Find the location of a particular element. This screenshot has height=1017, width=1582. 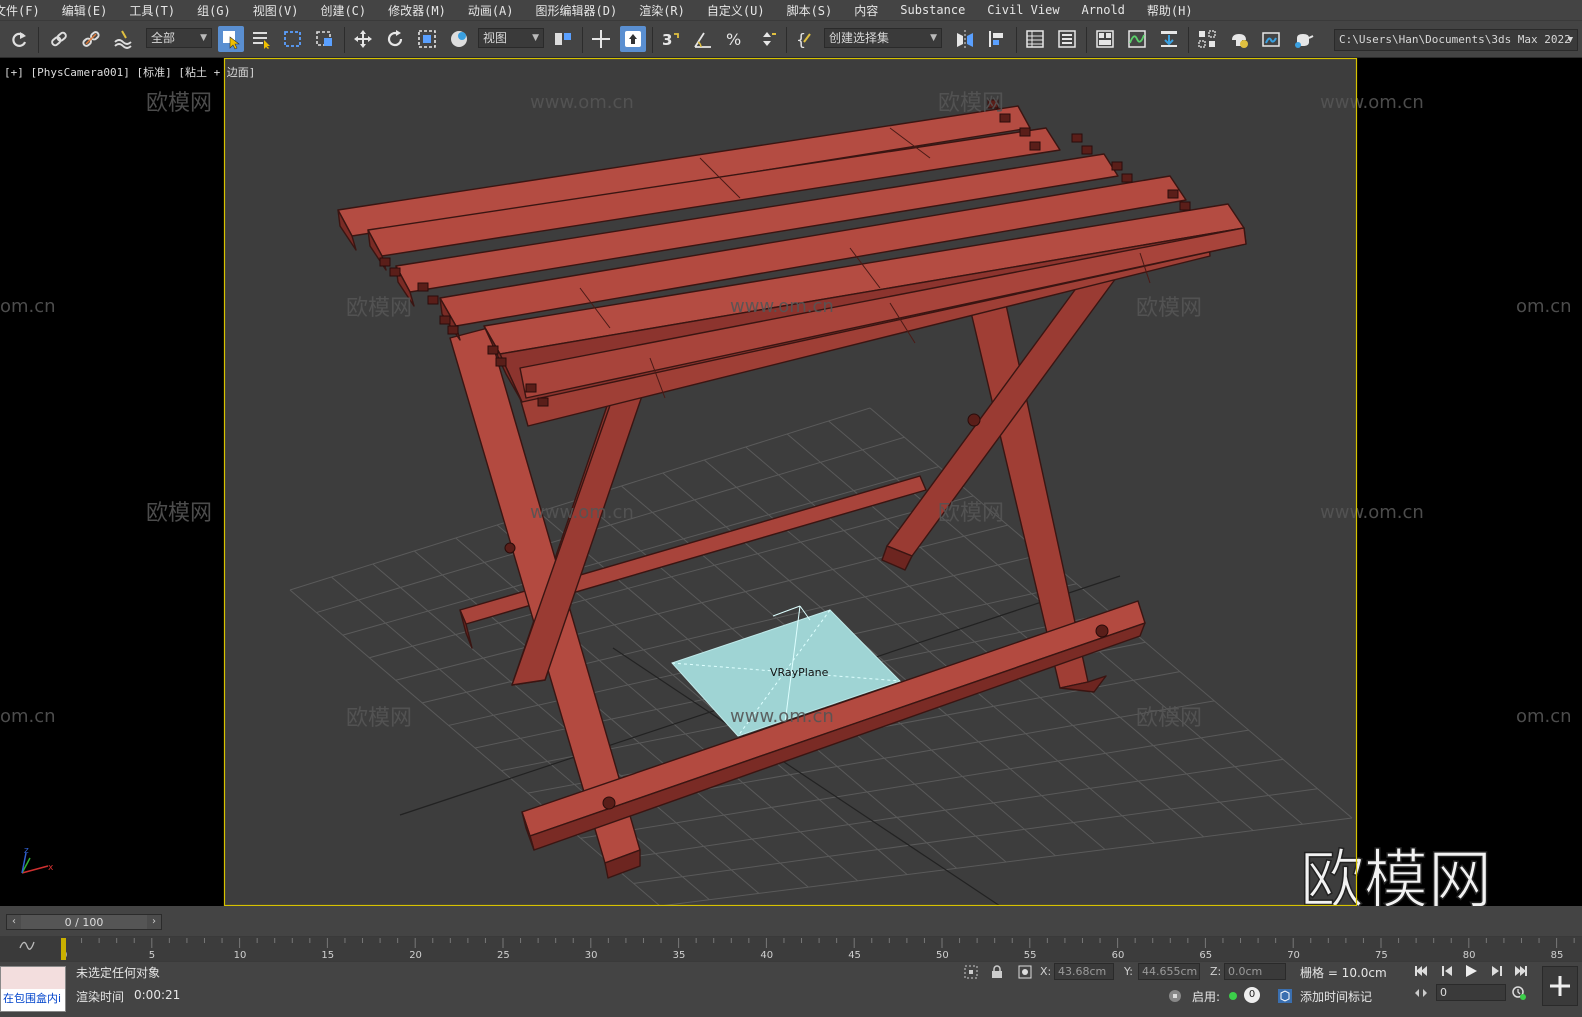

previous-frame-button is located at coordinates (1447, 971).